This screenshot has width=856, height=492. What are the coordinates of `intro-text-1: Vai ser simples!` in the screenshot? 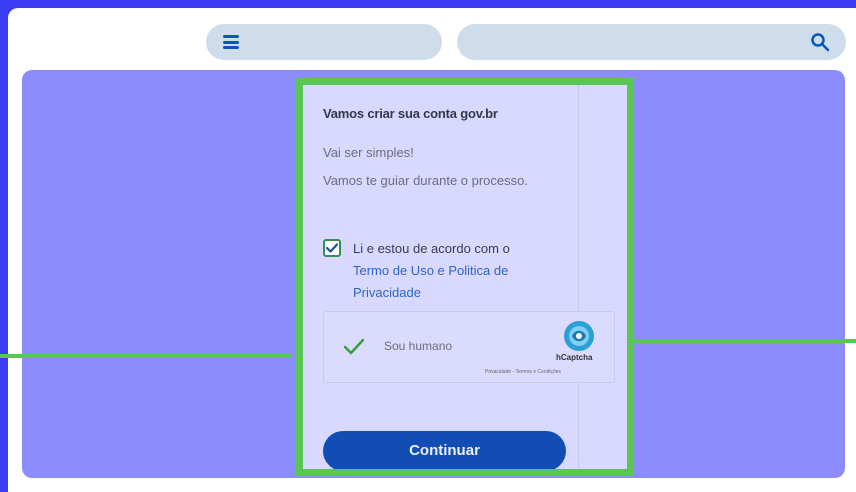 It's located at (368, 152).